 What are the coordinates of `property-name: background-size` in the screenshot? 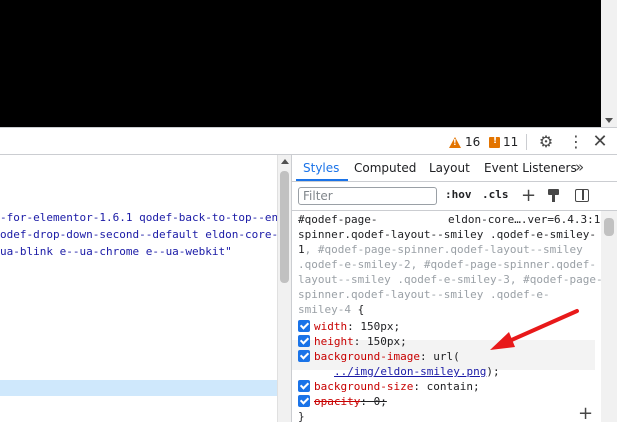 It's located at (363, 386).